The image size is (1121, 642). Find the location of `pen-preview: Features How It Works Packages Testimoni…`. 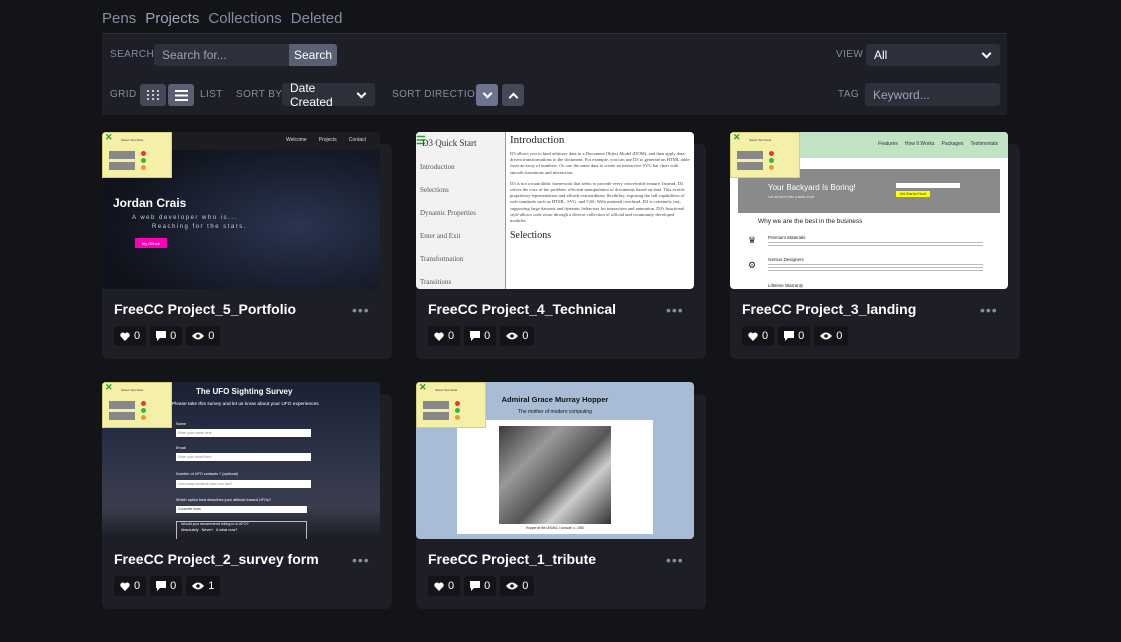

pen-preview: Features How It Works Packages Testimoni… is located at coordinates (869, 210).